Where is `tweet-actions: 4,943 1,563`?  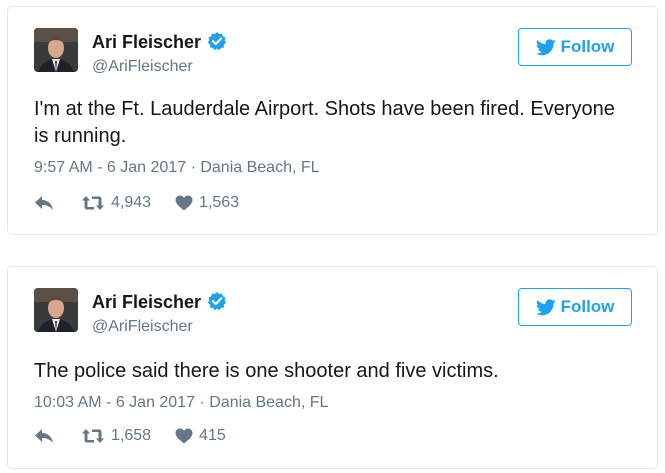 tweet-actions: 4,943 1,563 is located at coordinates (136, 203).